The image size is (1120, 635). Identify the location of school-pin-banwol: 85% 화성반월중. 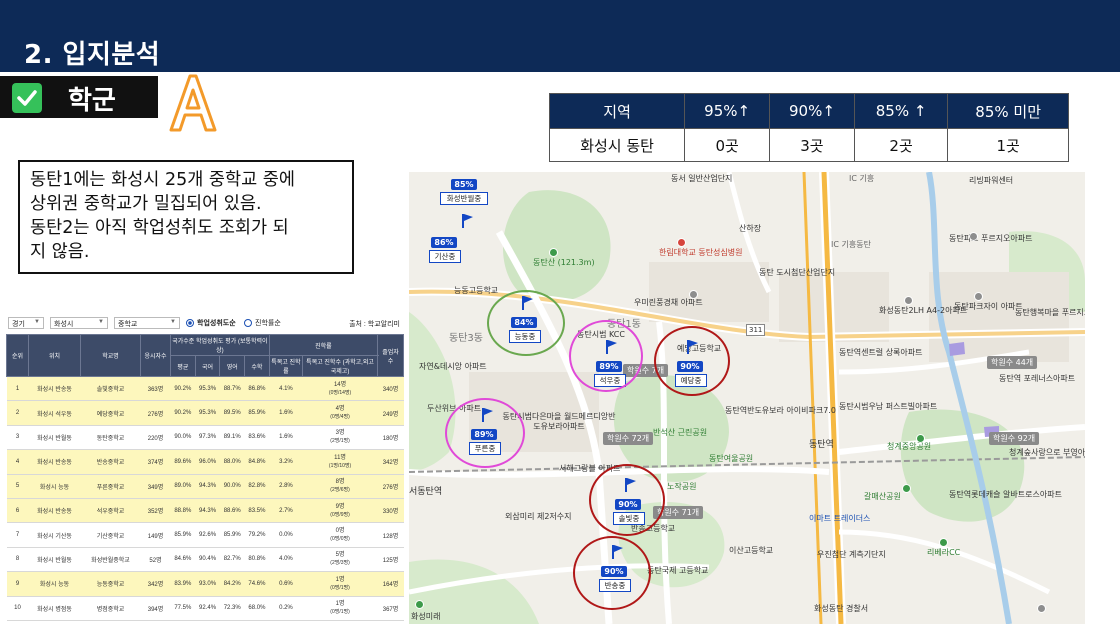
(464, 188).